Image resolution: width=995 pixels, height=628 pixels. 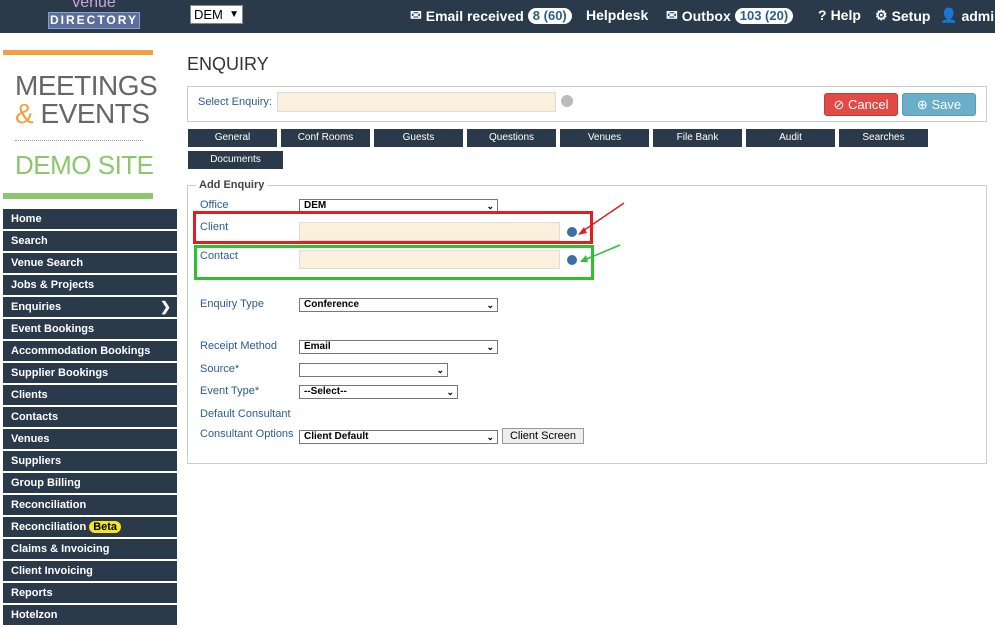 I want to click on admin-label: admin, so click(x=978, y=15).